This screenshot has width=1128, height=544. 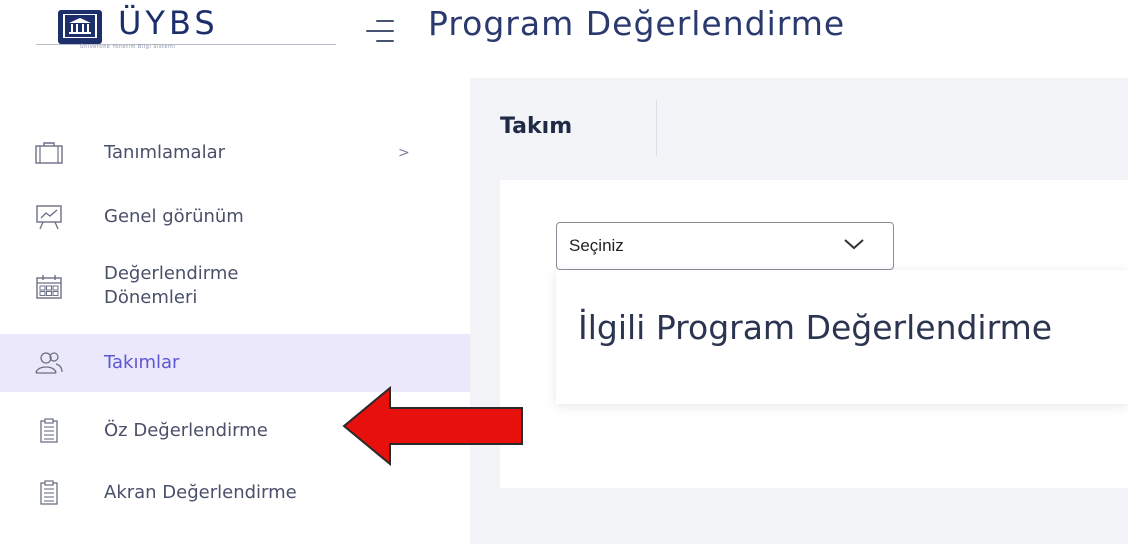 What do you see at coordinates (596, 245) in the screenshot?
I see `select-value: Seçiniz` at bounding box center [596, 245].